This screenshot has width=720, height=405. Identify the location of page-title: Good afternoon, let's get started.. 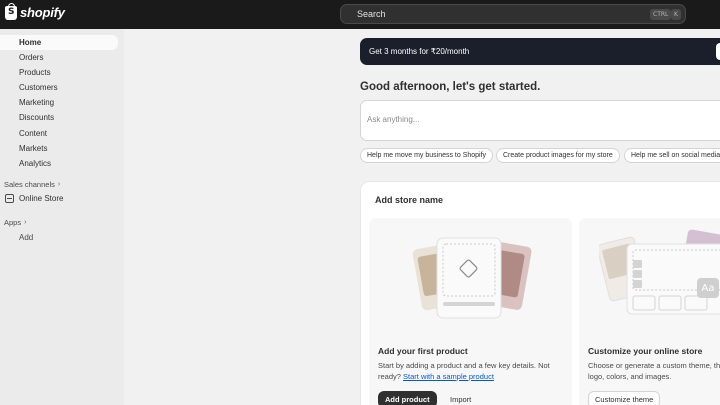
(450, 87).